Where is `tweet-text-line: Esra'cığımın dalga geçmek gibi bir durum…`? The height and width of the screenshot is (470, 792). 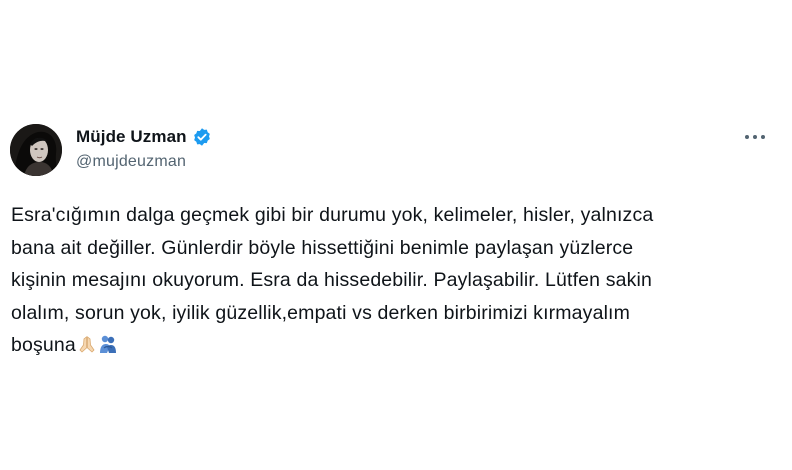
tweet-text-line: Esra'cığımın dalga geçmek gibi bir durum… is located at coordinates (332, 215).